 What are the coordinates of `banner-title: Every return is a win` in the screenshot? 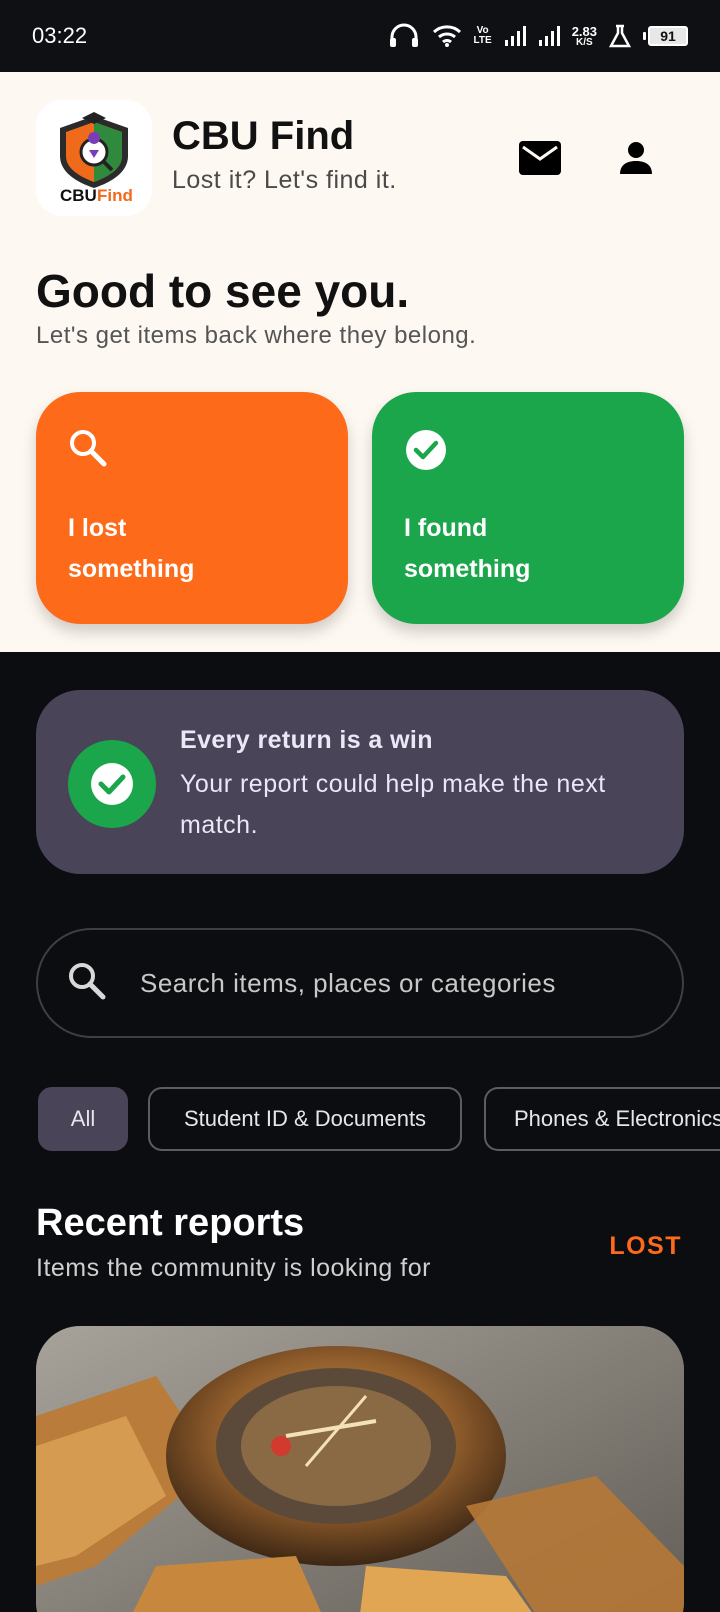 It's located at (306, 740).